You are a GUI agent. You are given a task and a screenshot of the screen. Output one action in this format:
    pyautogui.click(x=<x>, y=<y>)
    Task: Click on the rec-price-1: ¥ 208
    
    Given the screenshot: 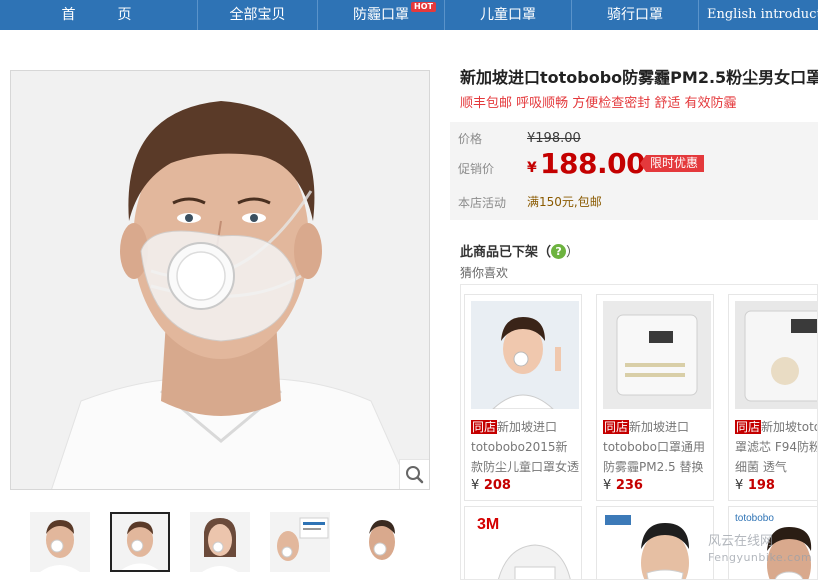 What is the action you would take?
    pyautogui.click(x=491, y=485)
    